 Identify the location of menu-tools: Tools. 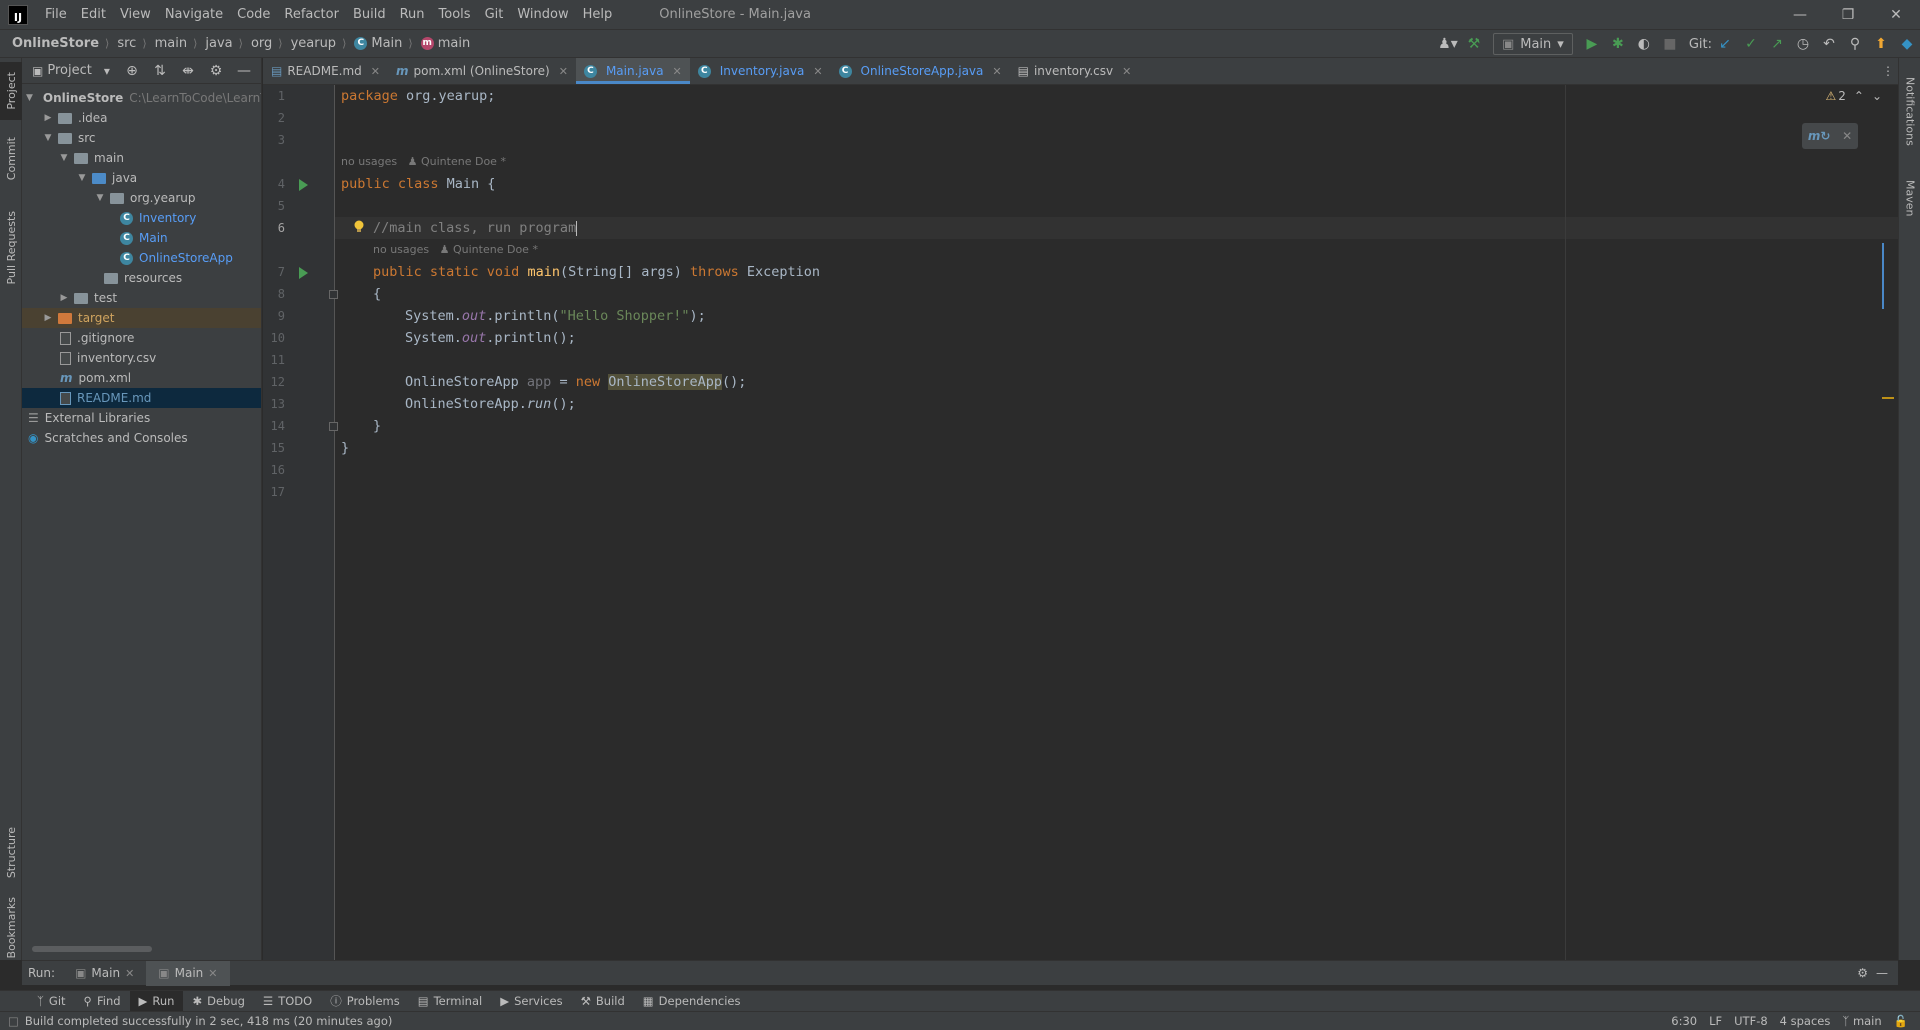
(455, 14).